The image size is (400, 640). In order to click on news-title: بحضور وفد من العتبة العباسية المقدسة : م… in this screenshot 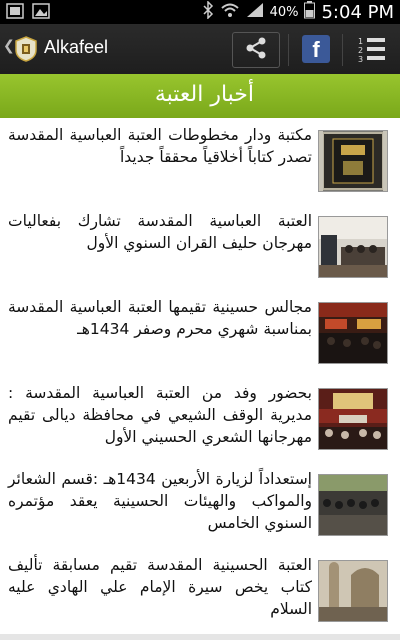, I will do `click(160, 415)`.